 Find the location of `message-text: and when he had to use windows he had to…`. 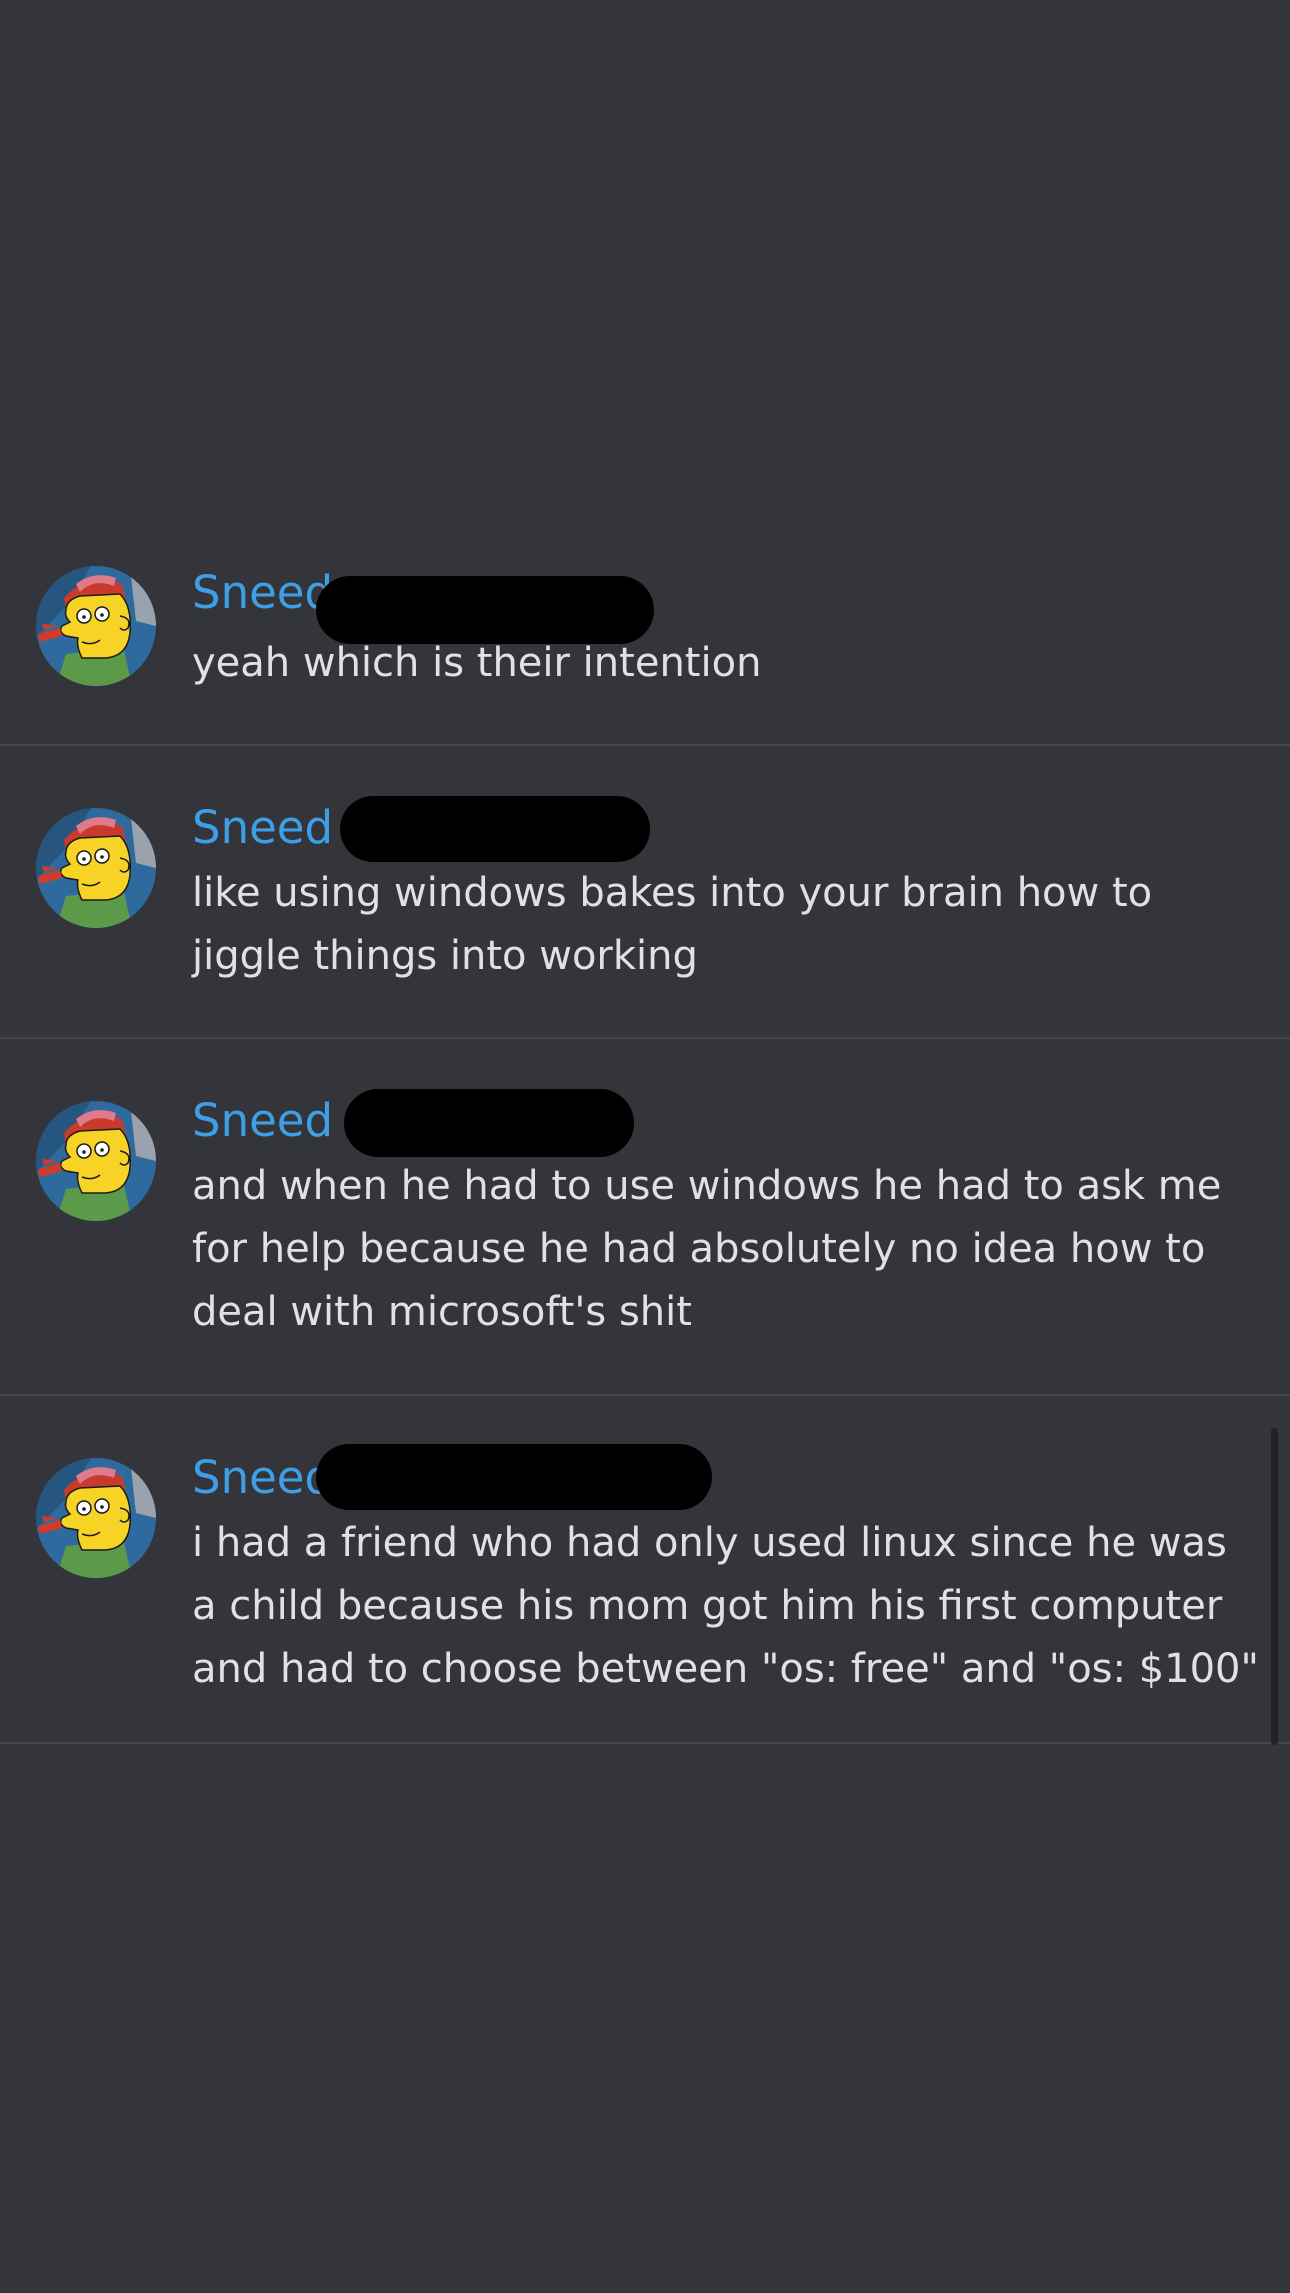

message-text: and when he had to use windows he had to… is located at coordinates (707, 1249).